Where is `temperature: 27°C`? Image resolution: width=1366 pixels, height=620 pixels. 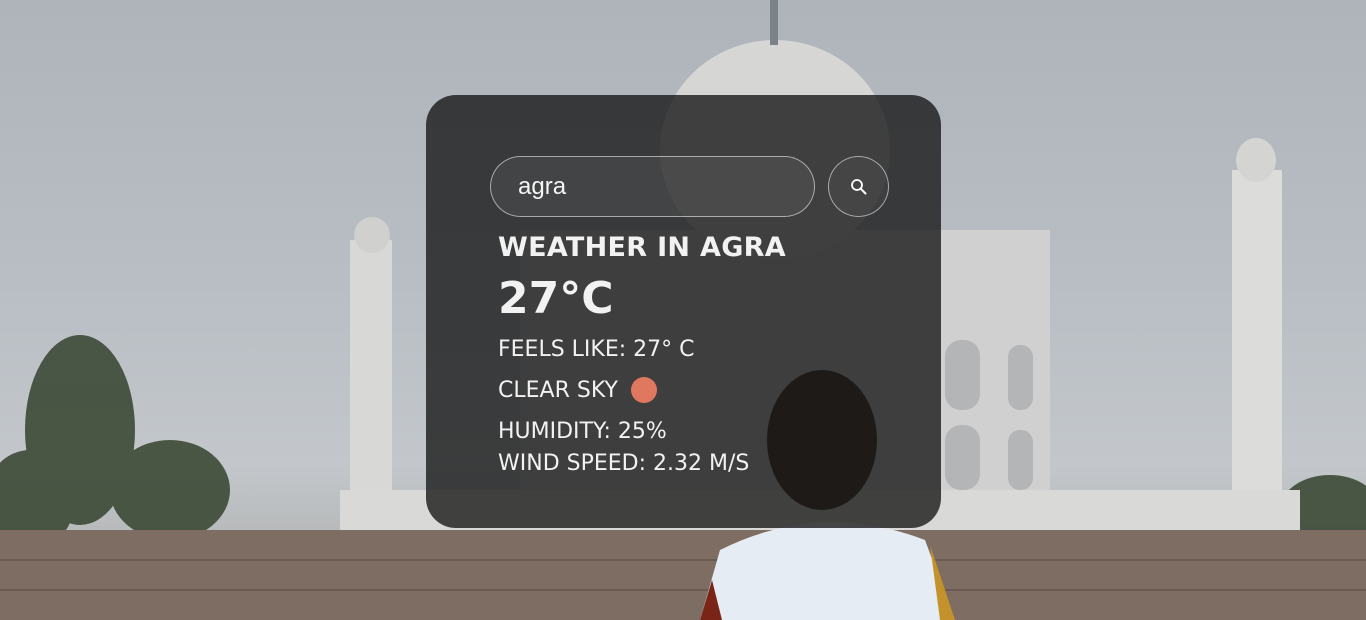 temperature: 27°C is located at coordinates (556, 298).